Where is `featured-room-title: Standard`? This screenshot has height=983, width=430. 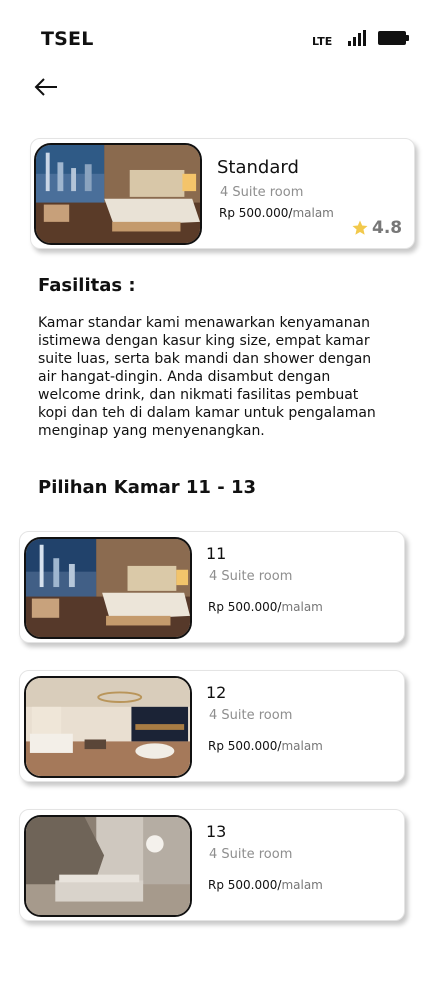 featured-room-title: Standard is located at coordinates (258, 167).